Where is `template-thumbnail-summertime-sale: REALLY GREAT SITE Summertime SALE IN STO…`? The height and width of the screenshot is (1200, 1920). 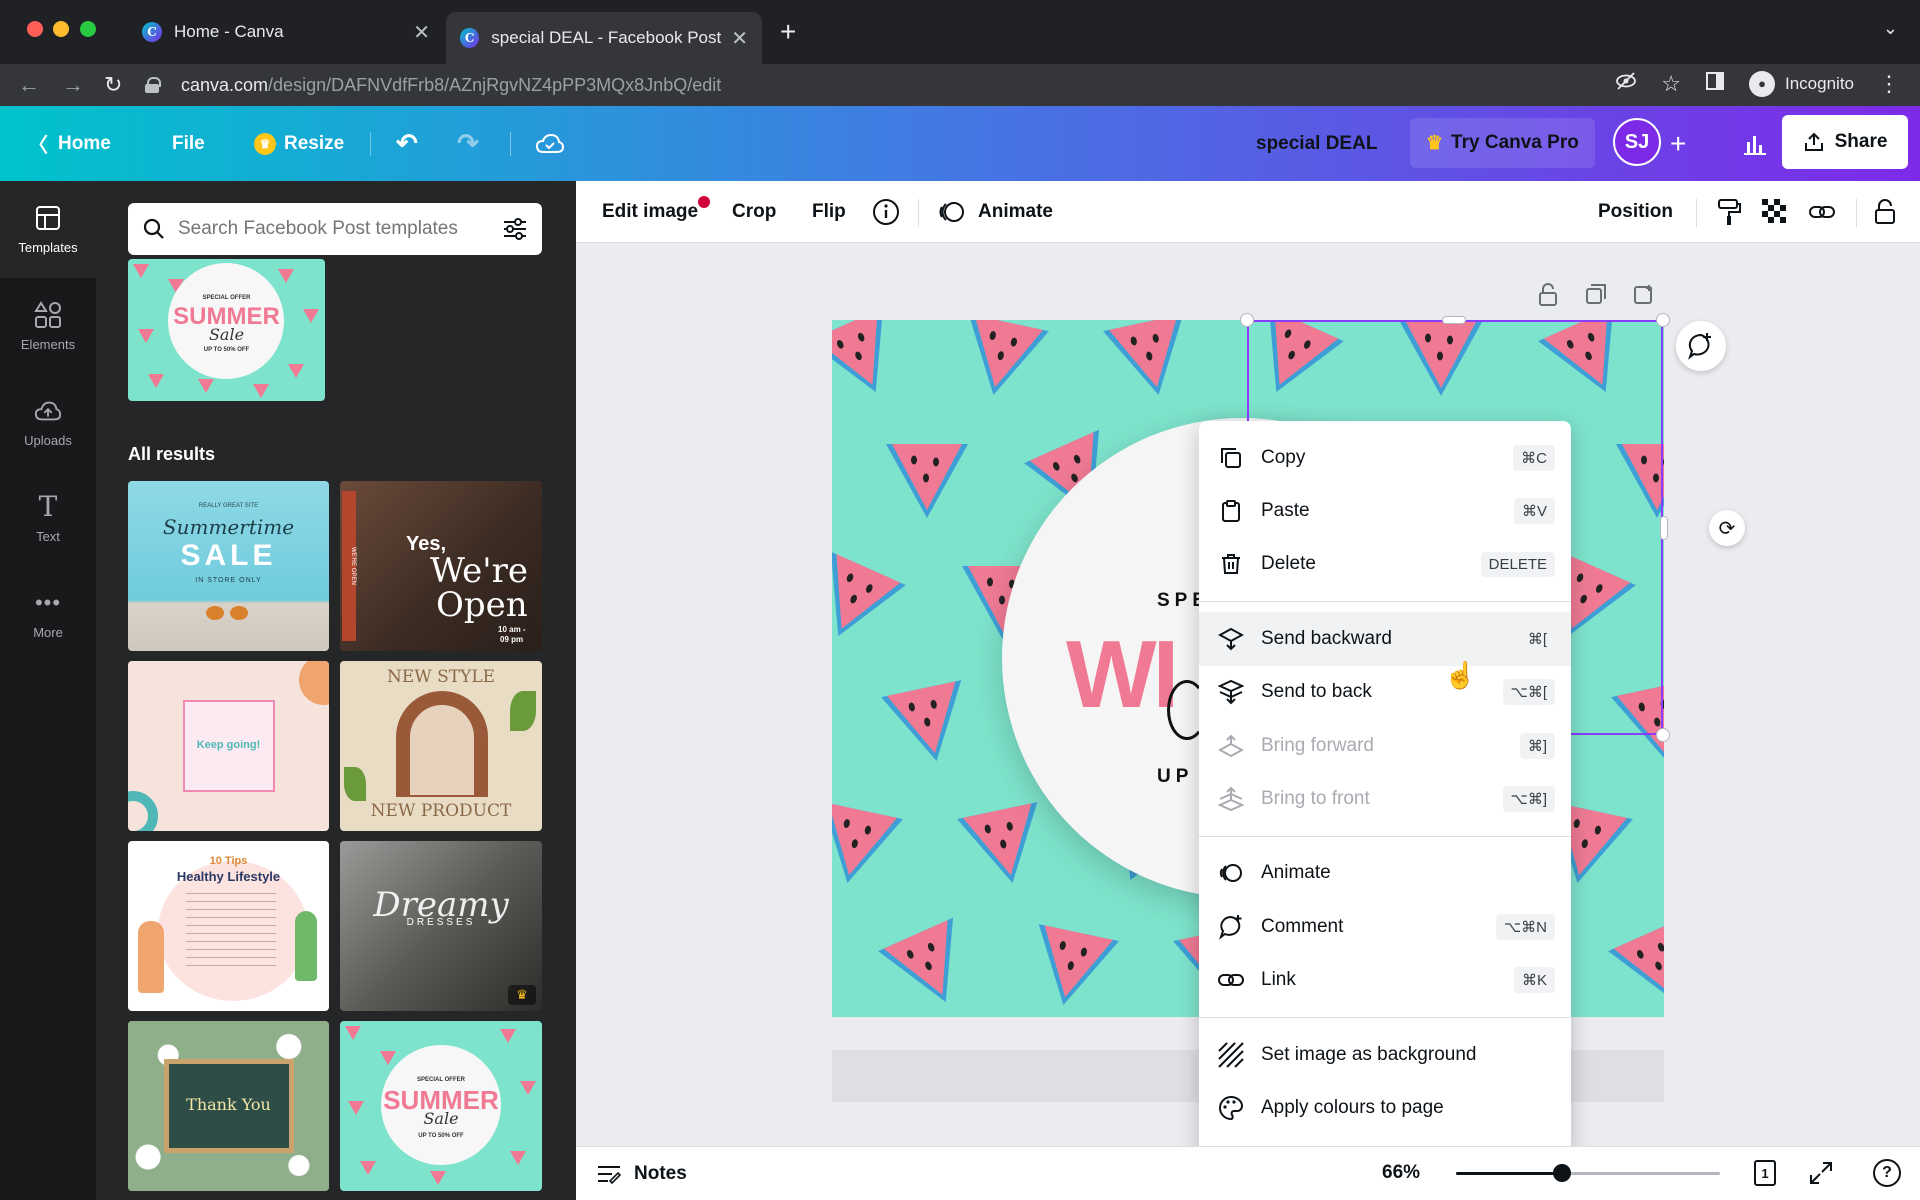 template-thumbnail-summertime-sale: REALLY GREAT SITE Summertime SALE IN STO… is located at coordinates (228, 566).